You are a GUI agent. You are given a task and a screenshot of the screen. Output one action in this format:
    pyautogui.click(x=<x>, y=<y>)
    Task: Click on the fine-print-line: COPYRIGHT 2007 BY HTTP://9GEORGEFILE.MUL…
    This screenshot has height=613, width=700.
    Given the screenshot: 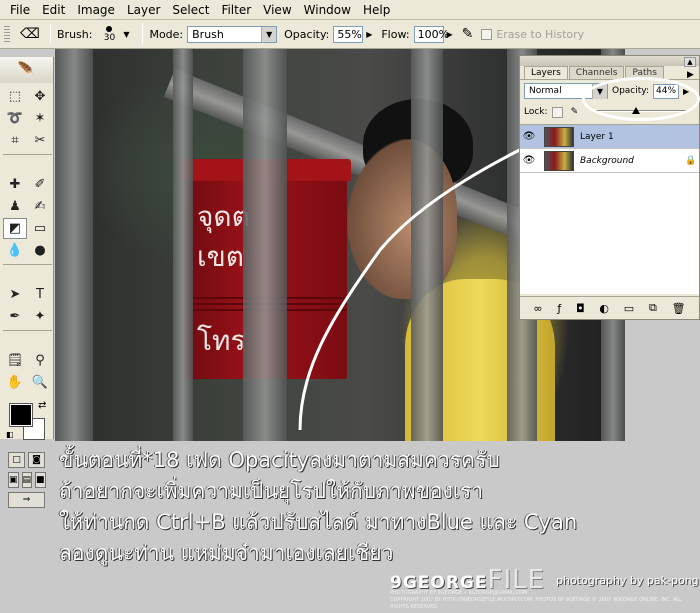 What is the action you would take?
    pyautogui.click(x=536, y=603)
    